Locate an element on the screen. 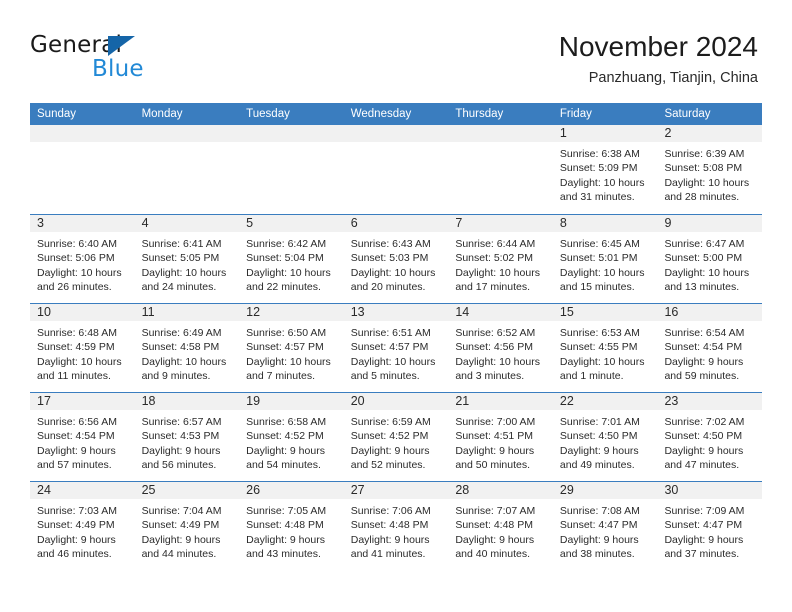 This screenshot has width=792, height=612. day-detail-line: and 41 minutes. is located at coordinates (388, 553).